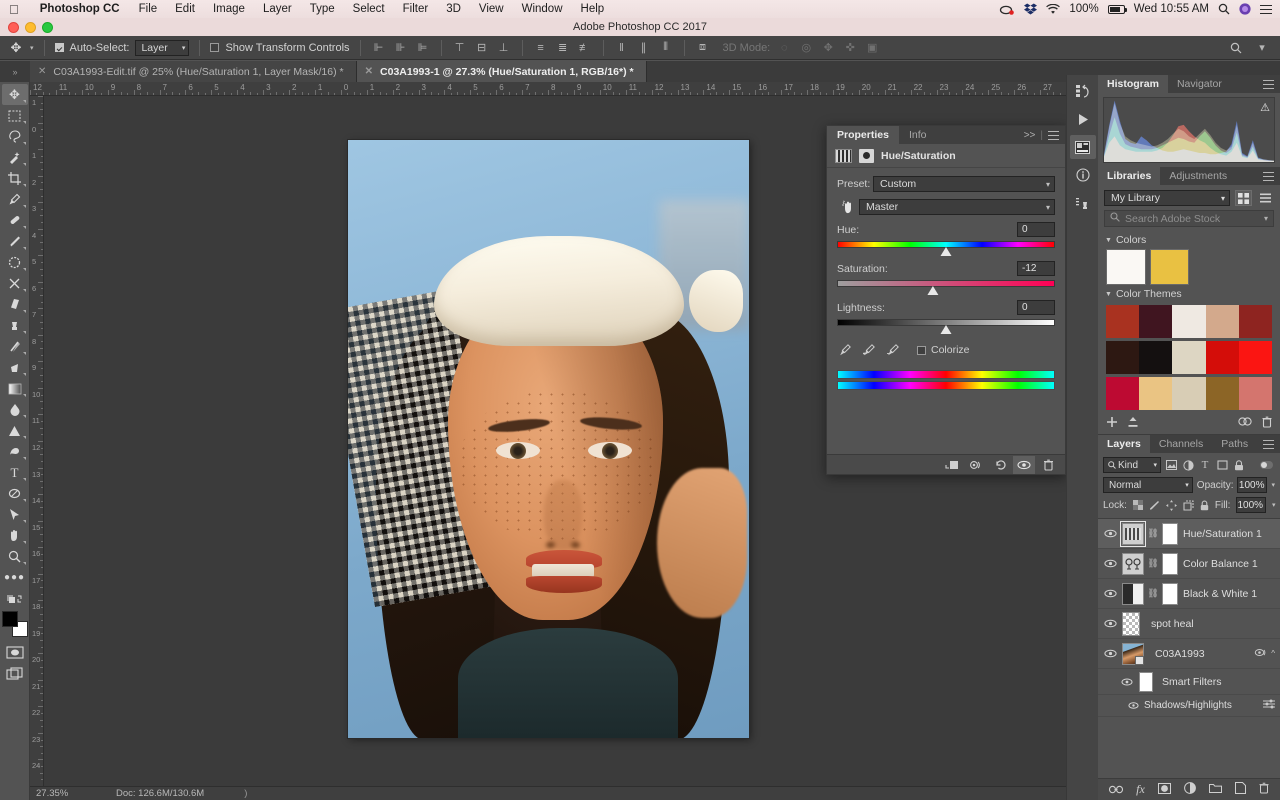 The image size is (1280, 800). Describe the element at coordinates (215, 47) in the screenshot. I see `show-transform-controls-checkbox` at that location.